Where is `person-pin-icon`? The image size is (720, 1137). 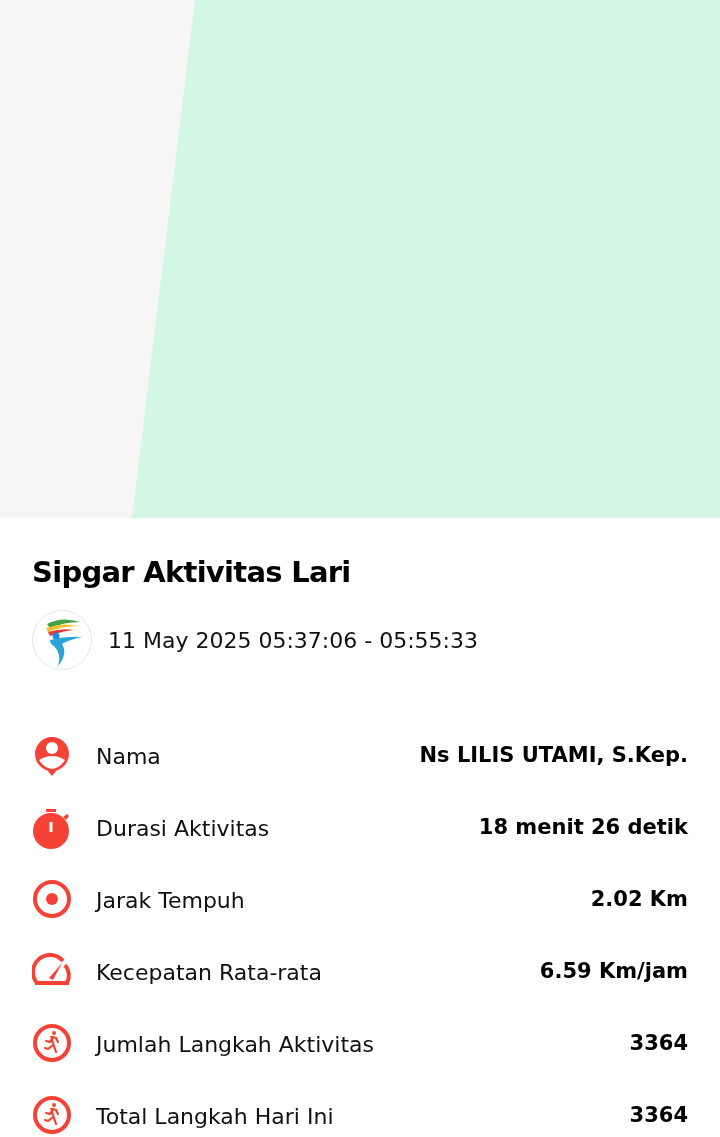 person-pin-icon is located at coordinates (52, 756).